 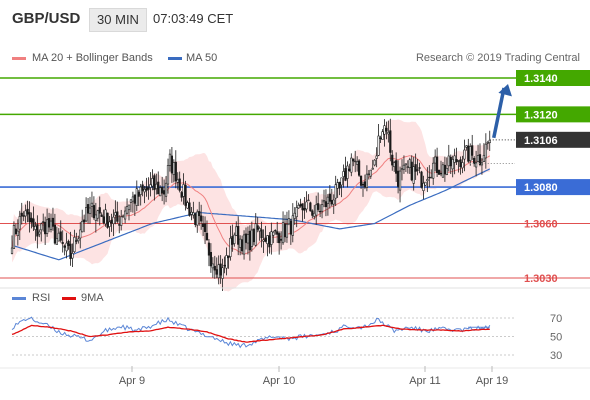 I want to click on x-tick-label: Apr 10, so click(x=279, y=381).